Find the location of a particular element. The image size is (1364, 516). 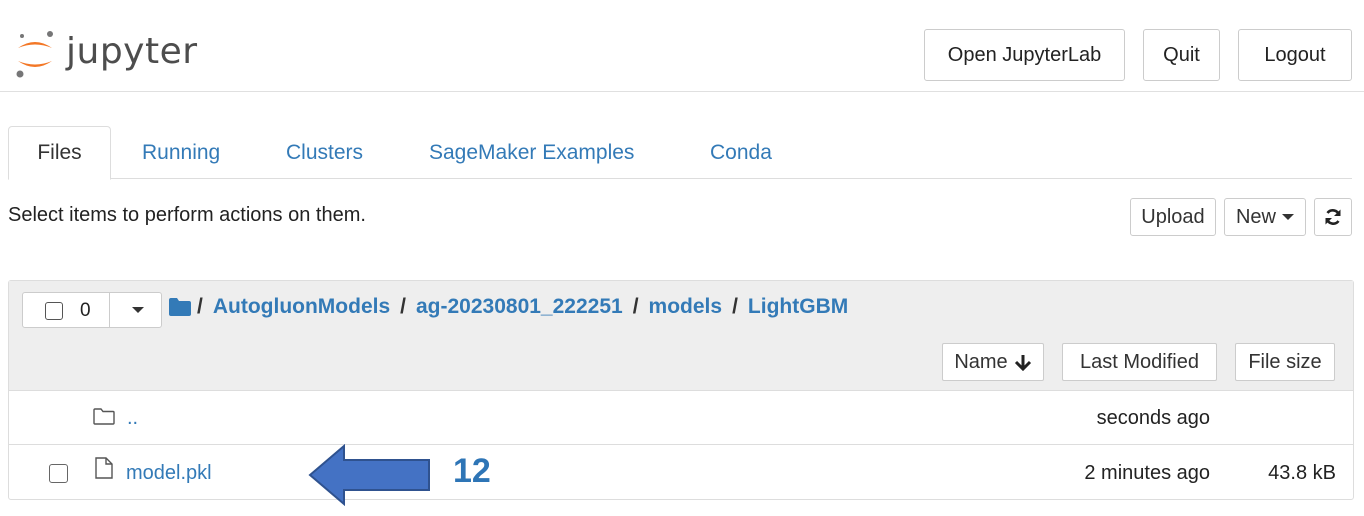

sort-name-label: Name is located at coordinates (981, 361).